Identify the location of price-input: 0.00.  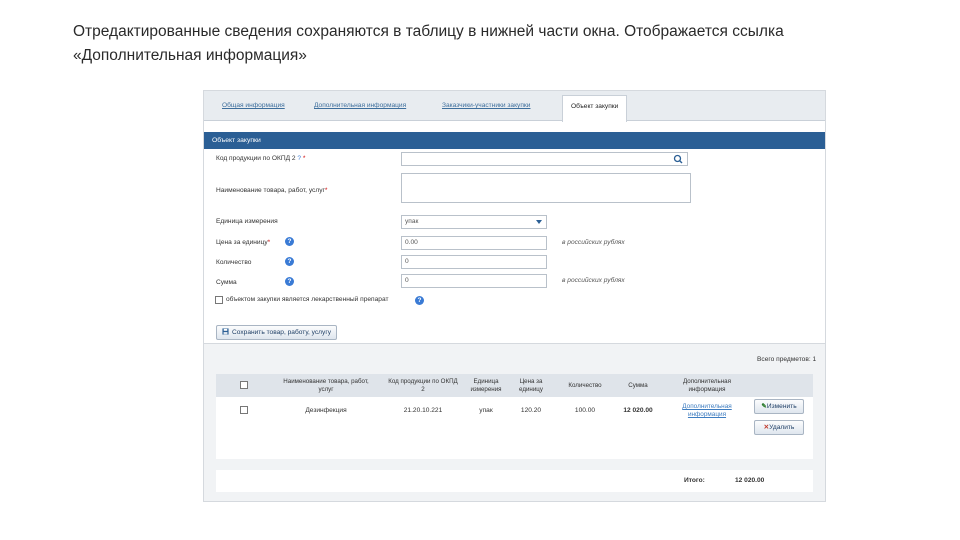
(474, 243).